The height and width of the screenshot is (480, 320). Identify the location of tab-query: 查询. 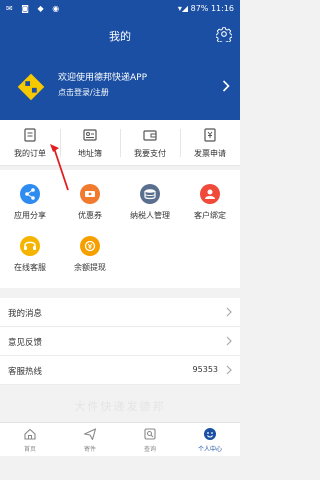
(150, 440).